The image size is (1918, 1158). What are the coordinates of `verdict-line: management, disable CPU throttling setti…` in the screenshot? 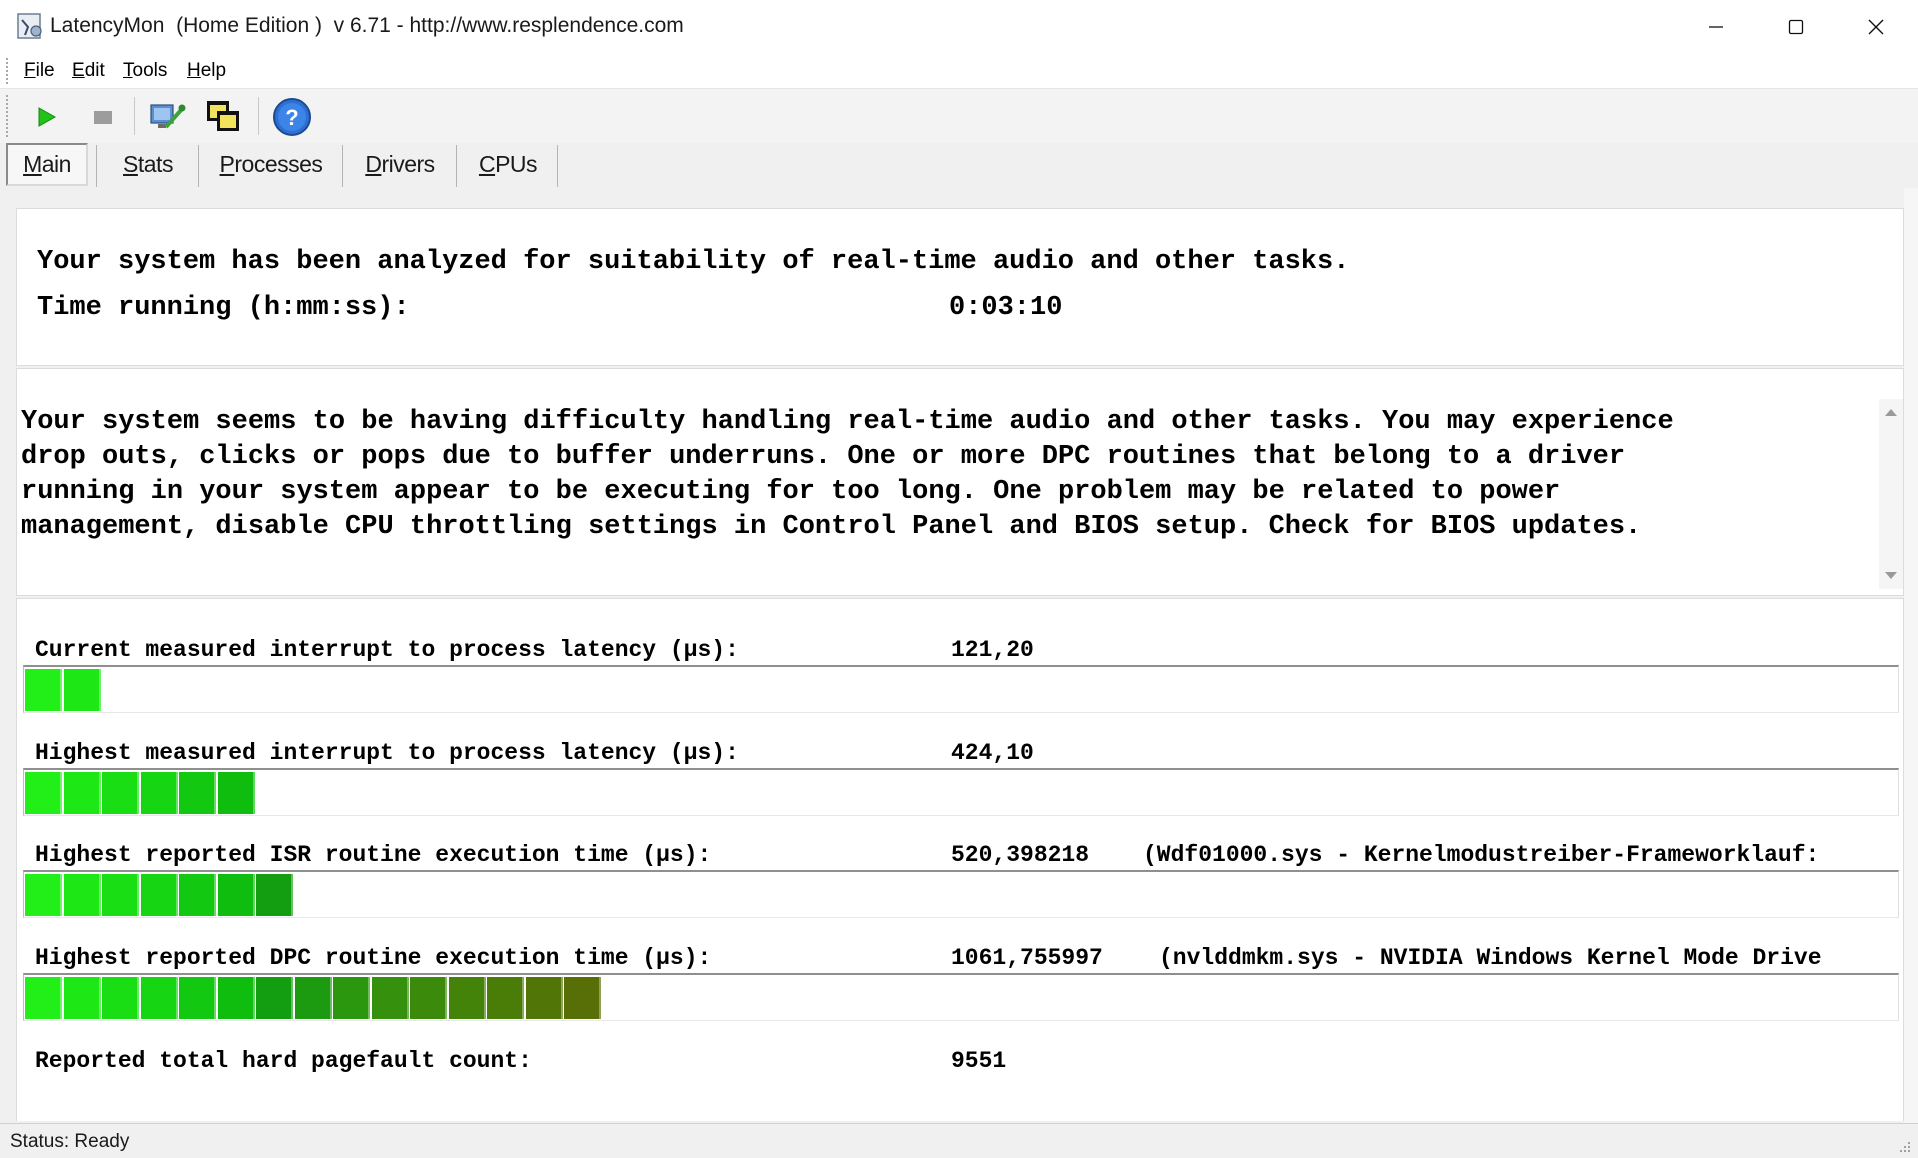 It's located at (831, 527).